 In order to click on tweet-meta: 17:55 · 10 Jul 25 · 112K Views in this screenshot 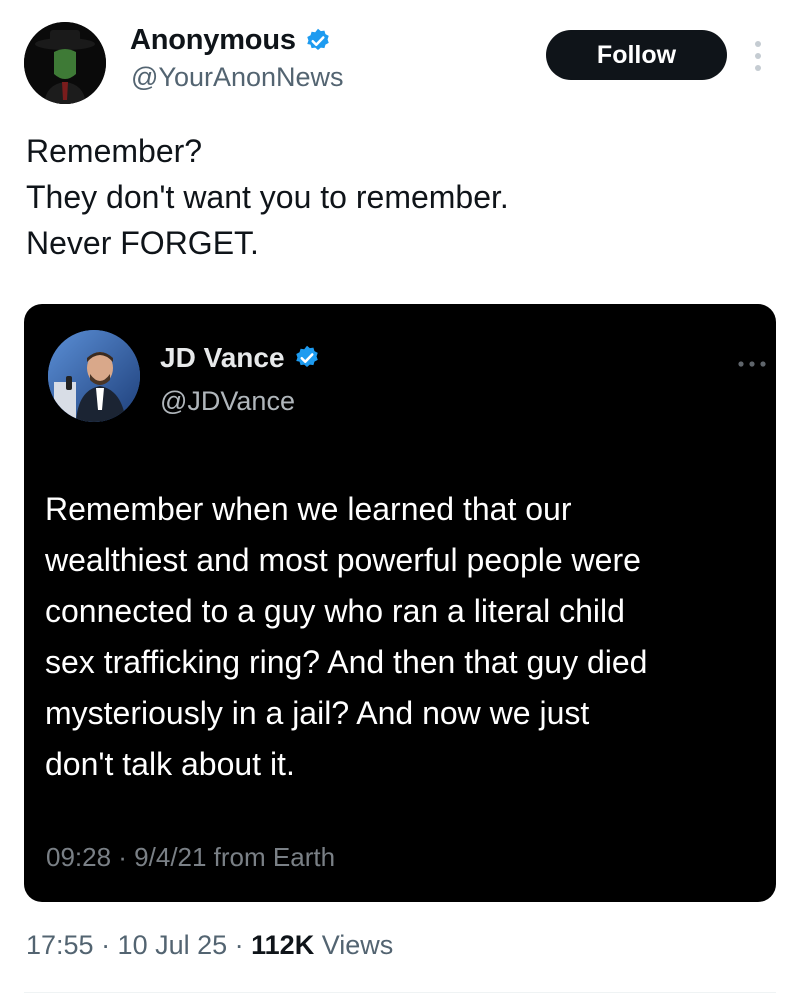, I will do `click(209, 945)`.